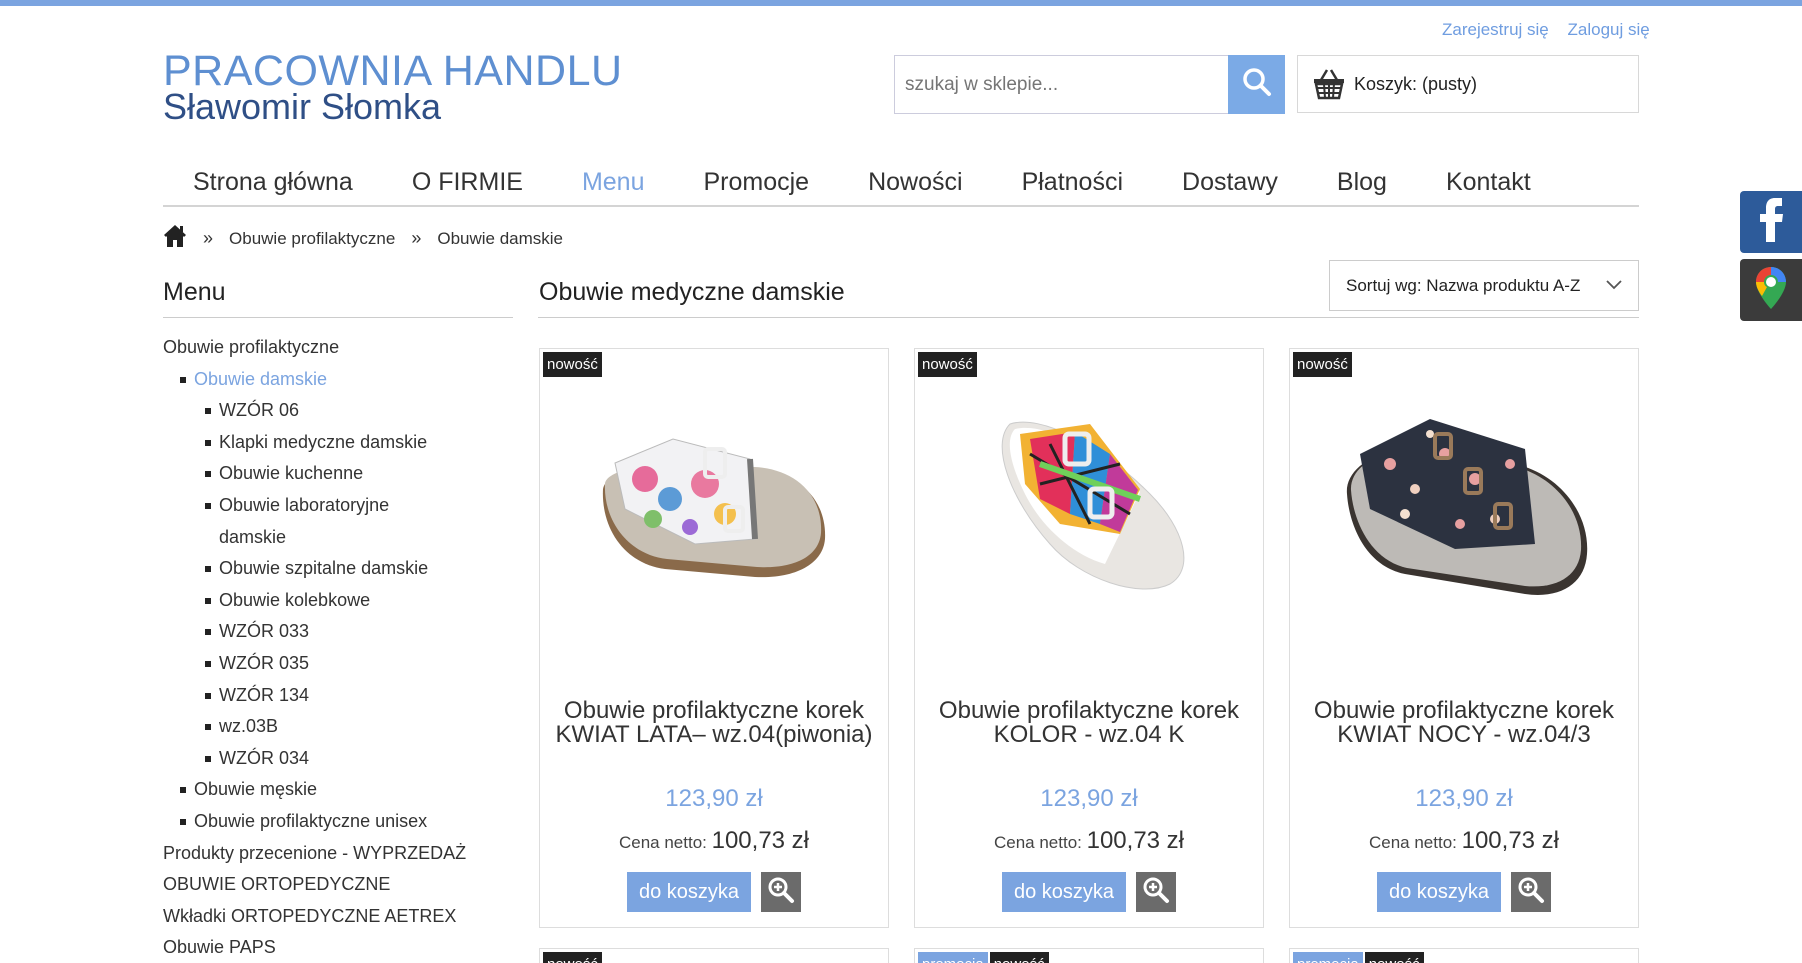 This screenshot has height=963, width=1802. I want to click on subcategory-item: Klapki medyczne damskie, so click(338, 443).